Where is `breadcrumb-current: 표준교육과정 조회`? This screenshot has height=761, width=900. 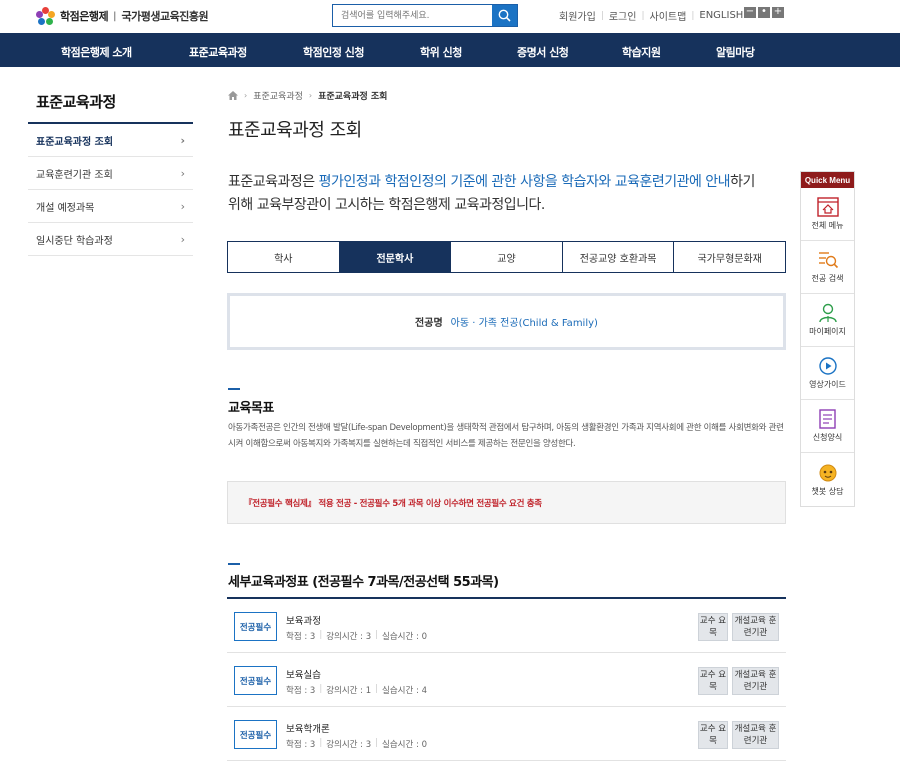
breadcrumb-current: 표준교육과정 조회 is located at coordinates (353, 97).